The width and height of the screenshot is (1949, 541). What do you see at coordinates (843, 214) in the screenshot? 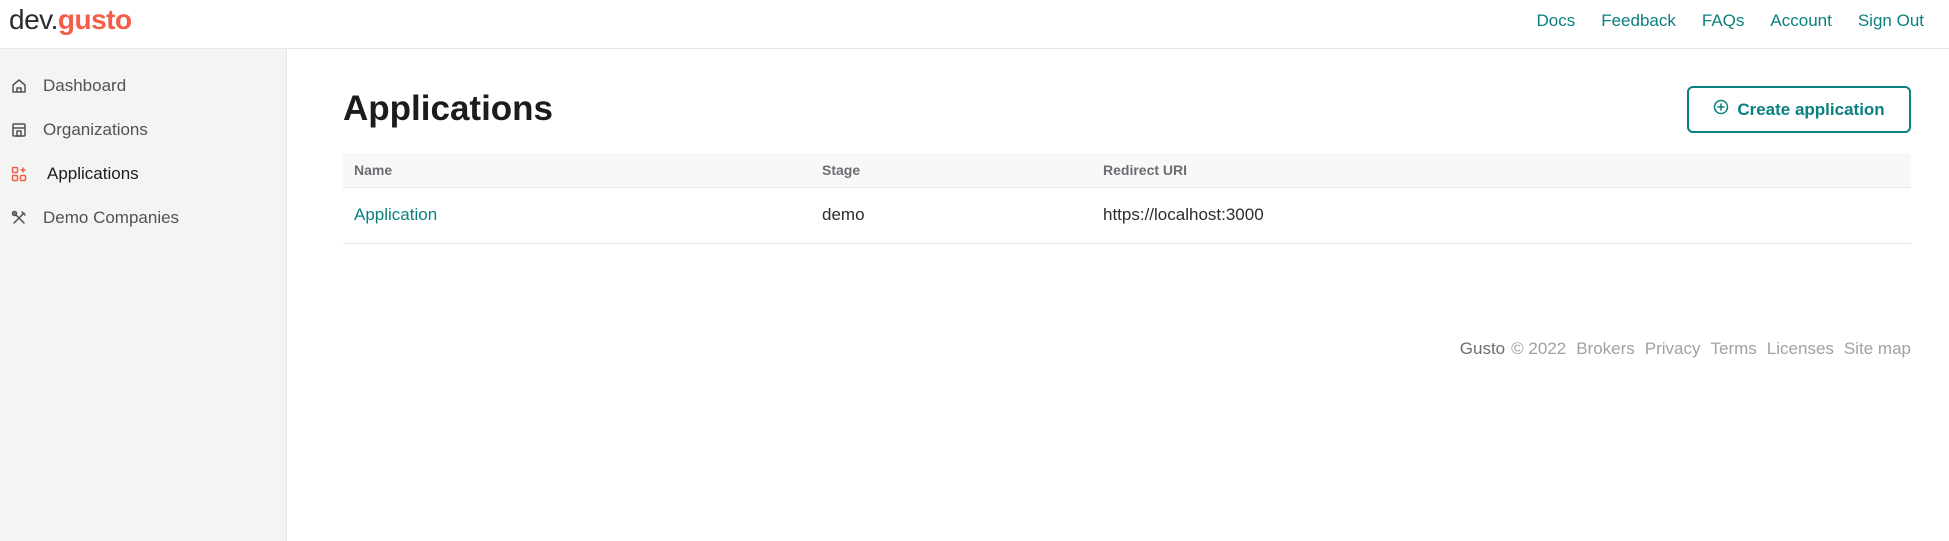
I see `application-stage: demo` at bounding box center [843, 214].